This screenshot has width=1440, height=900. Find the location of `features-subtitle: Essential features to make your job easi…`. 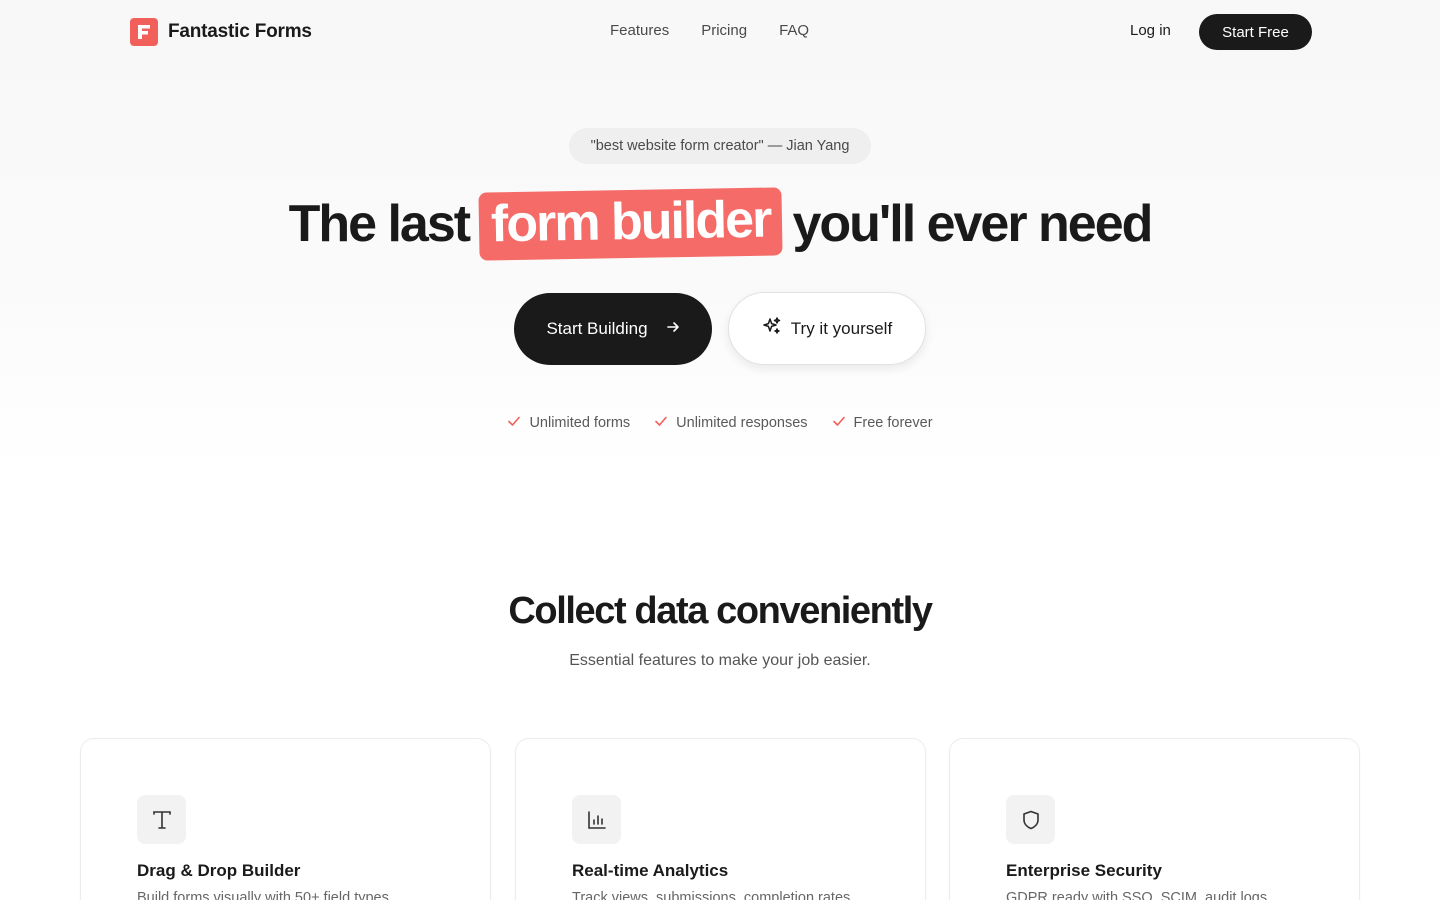

features-subtitle: Essential features to make your job easi… is located at coordinates (720, 660).